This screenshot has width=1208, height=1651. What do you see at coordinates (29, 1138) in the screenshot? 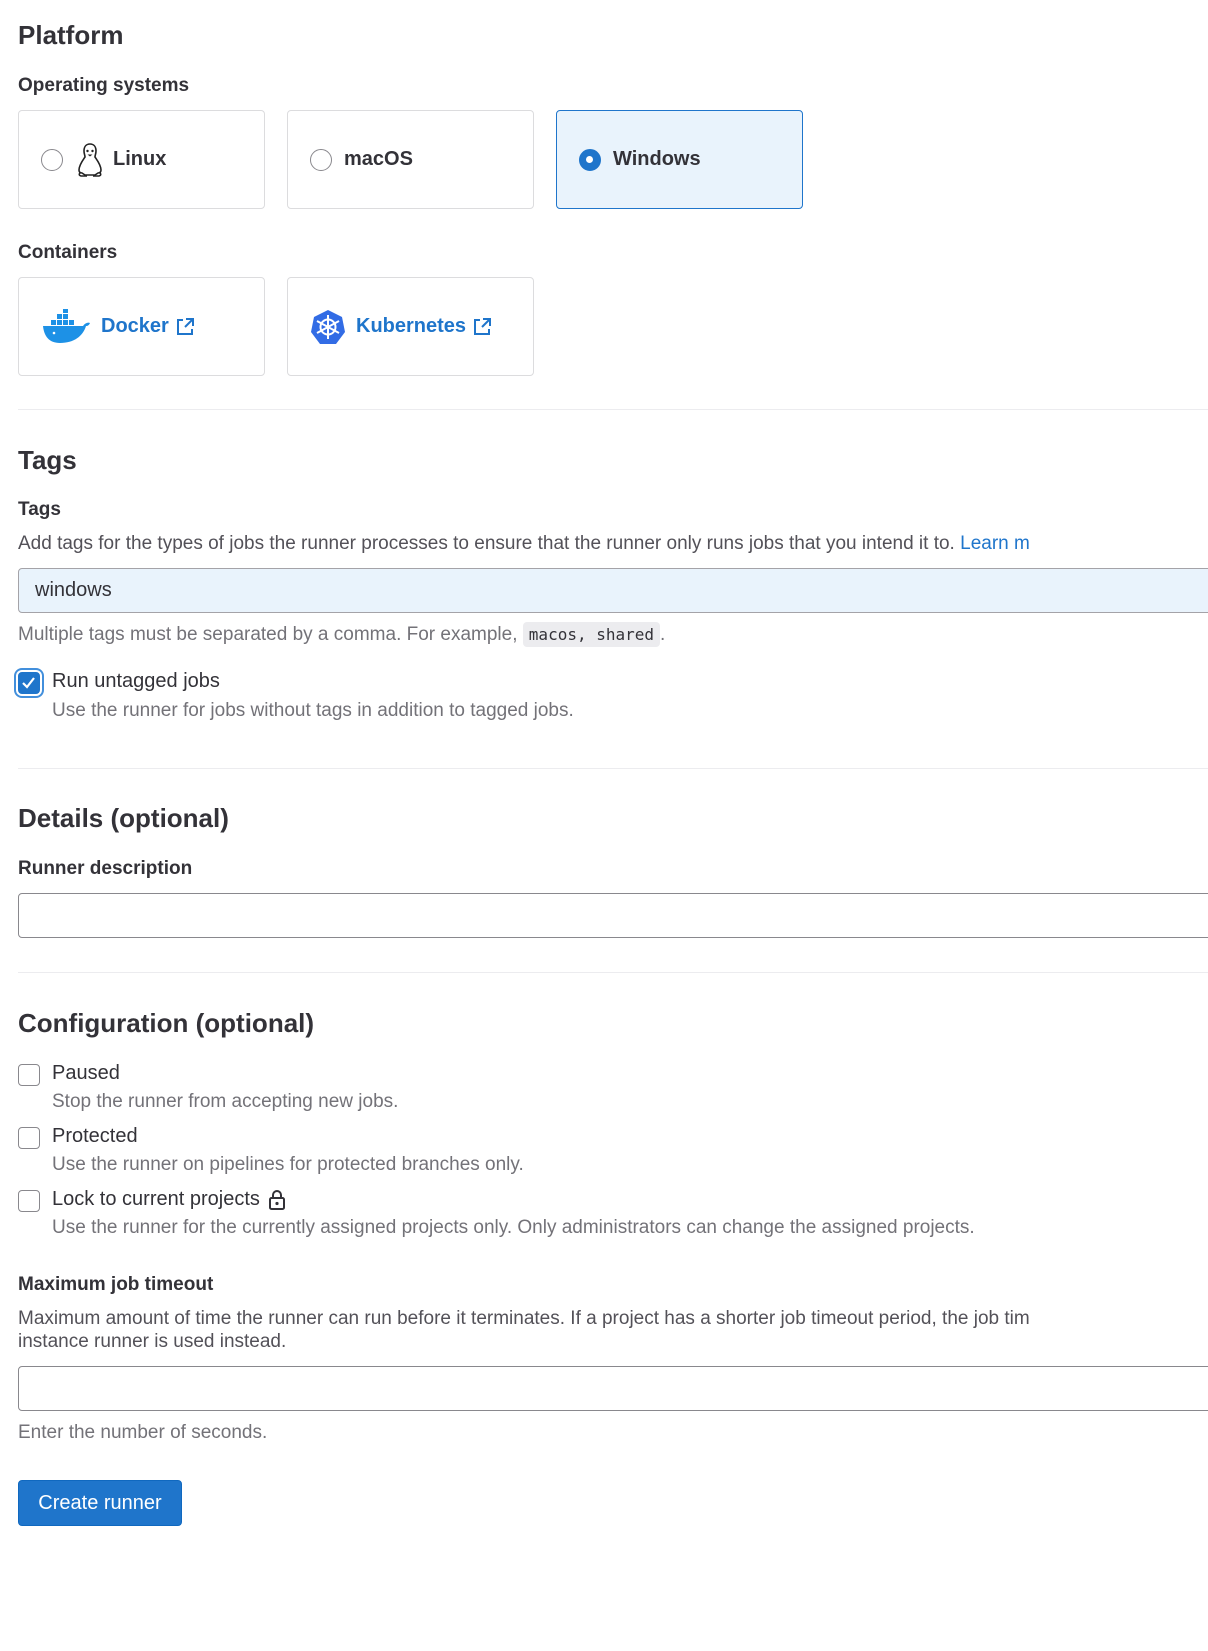
I see `protected-checkbox` at bounding box center [29, 1138].